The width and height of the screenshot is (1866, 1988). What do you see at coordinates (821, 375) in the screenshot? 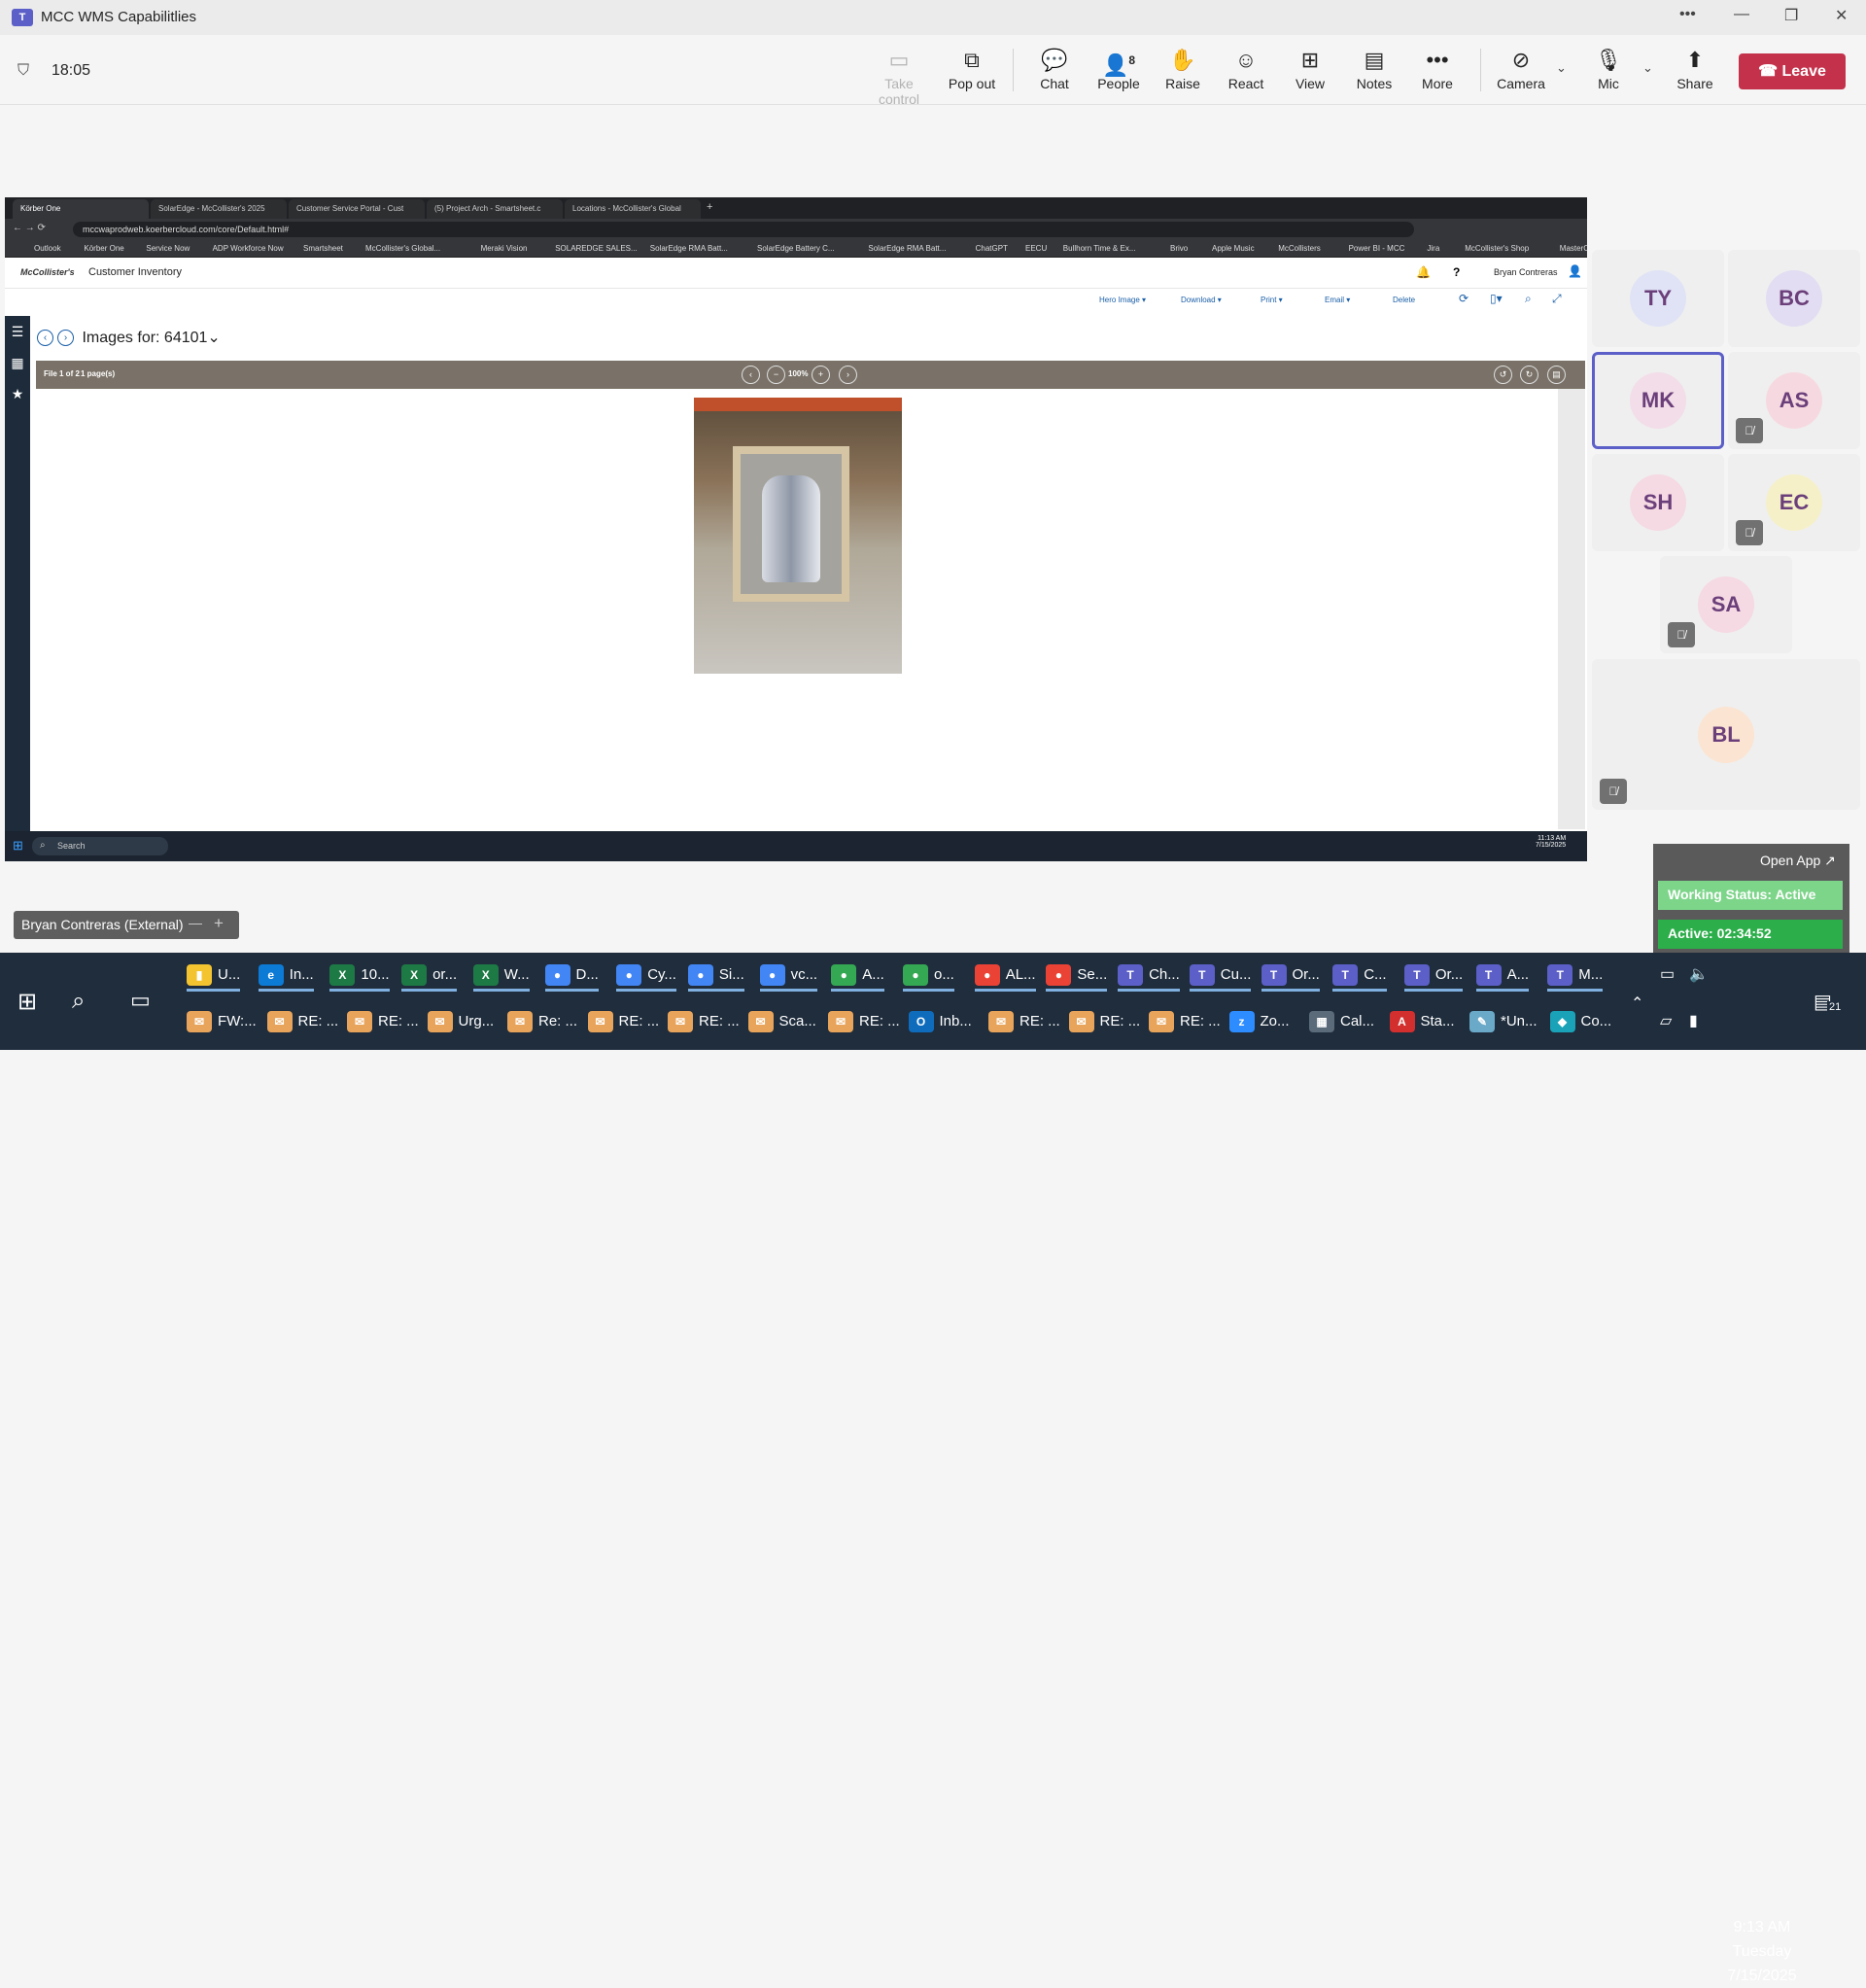
I see `zoom-in-icon: +` at bounding box center [821, 375].